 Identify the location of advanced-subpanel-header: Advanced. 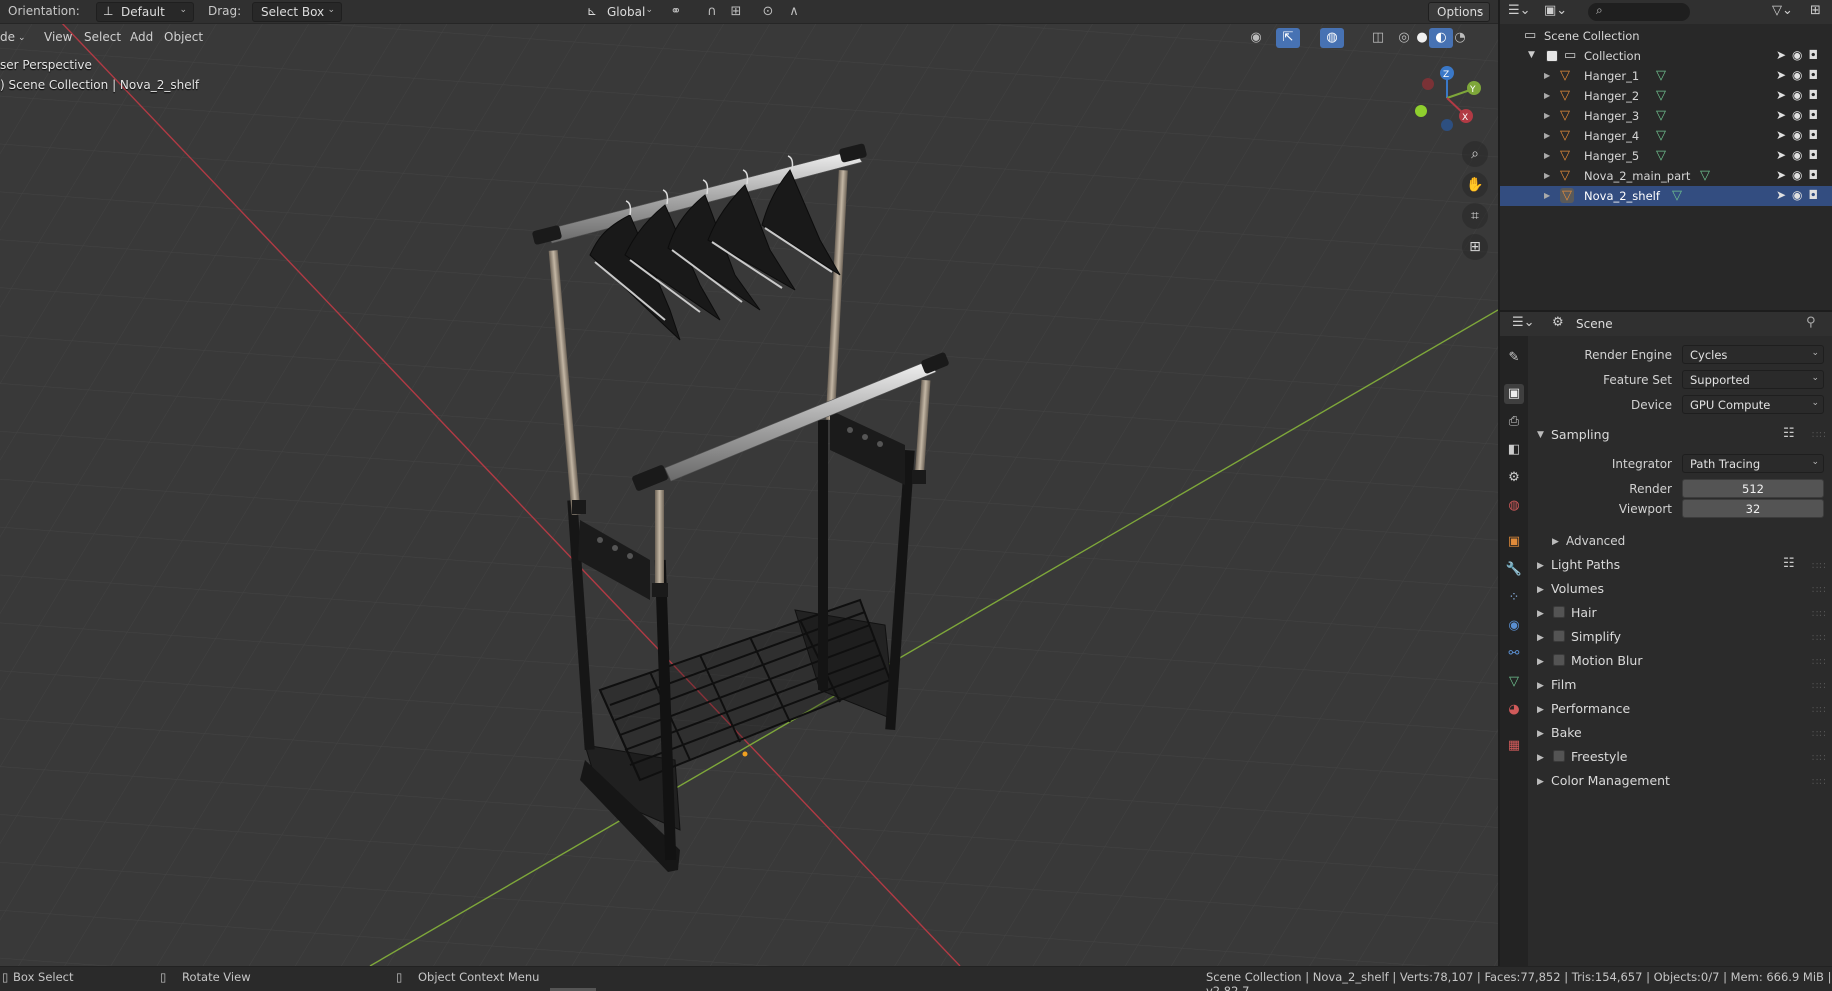
(1595, 541).